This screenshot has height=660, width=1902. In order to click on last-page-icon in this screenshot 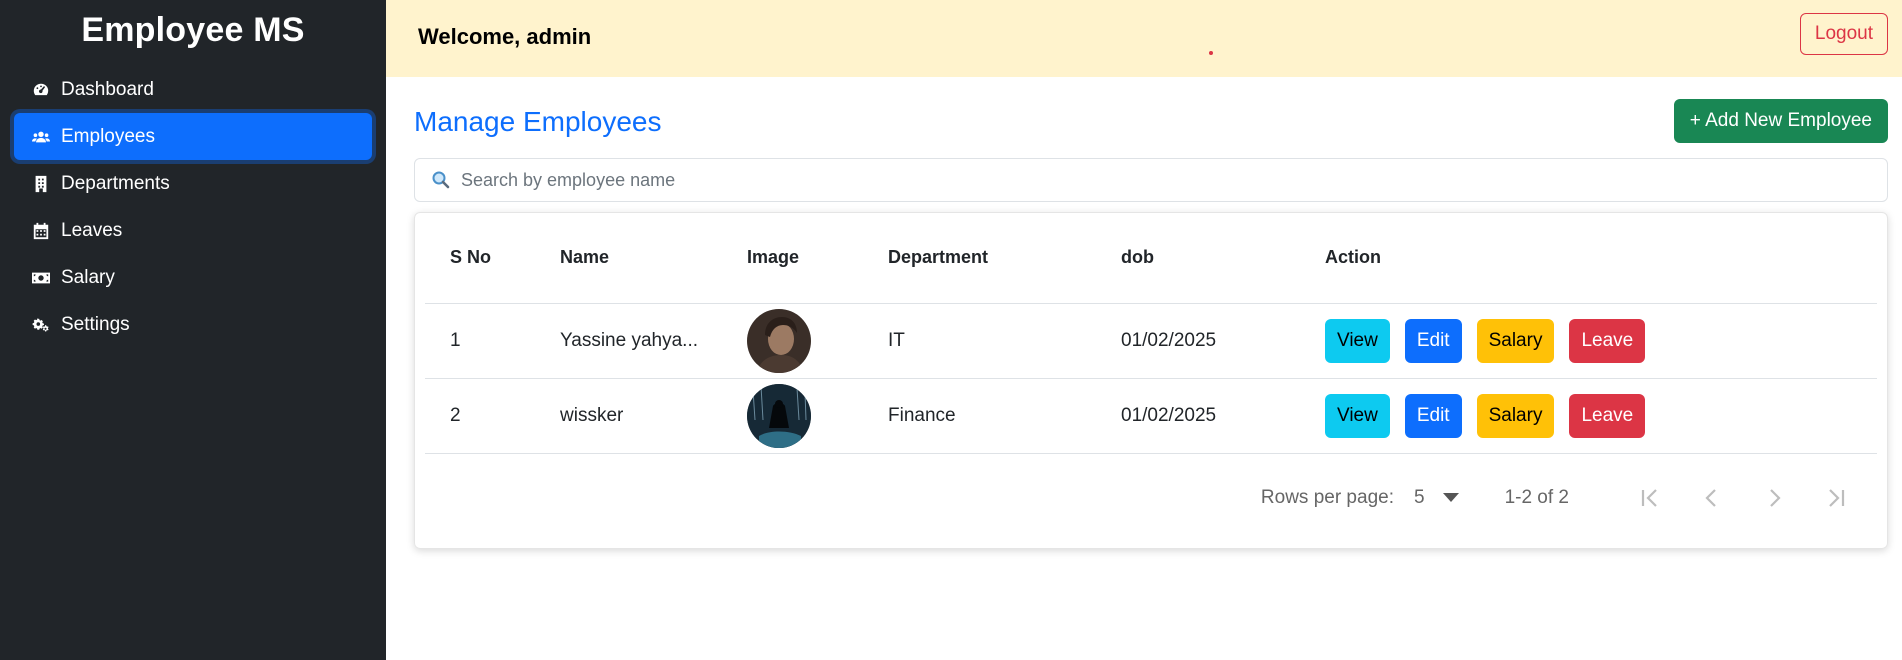, I will do `click(1837, 498)`.